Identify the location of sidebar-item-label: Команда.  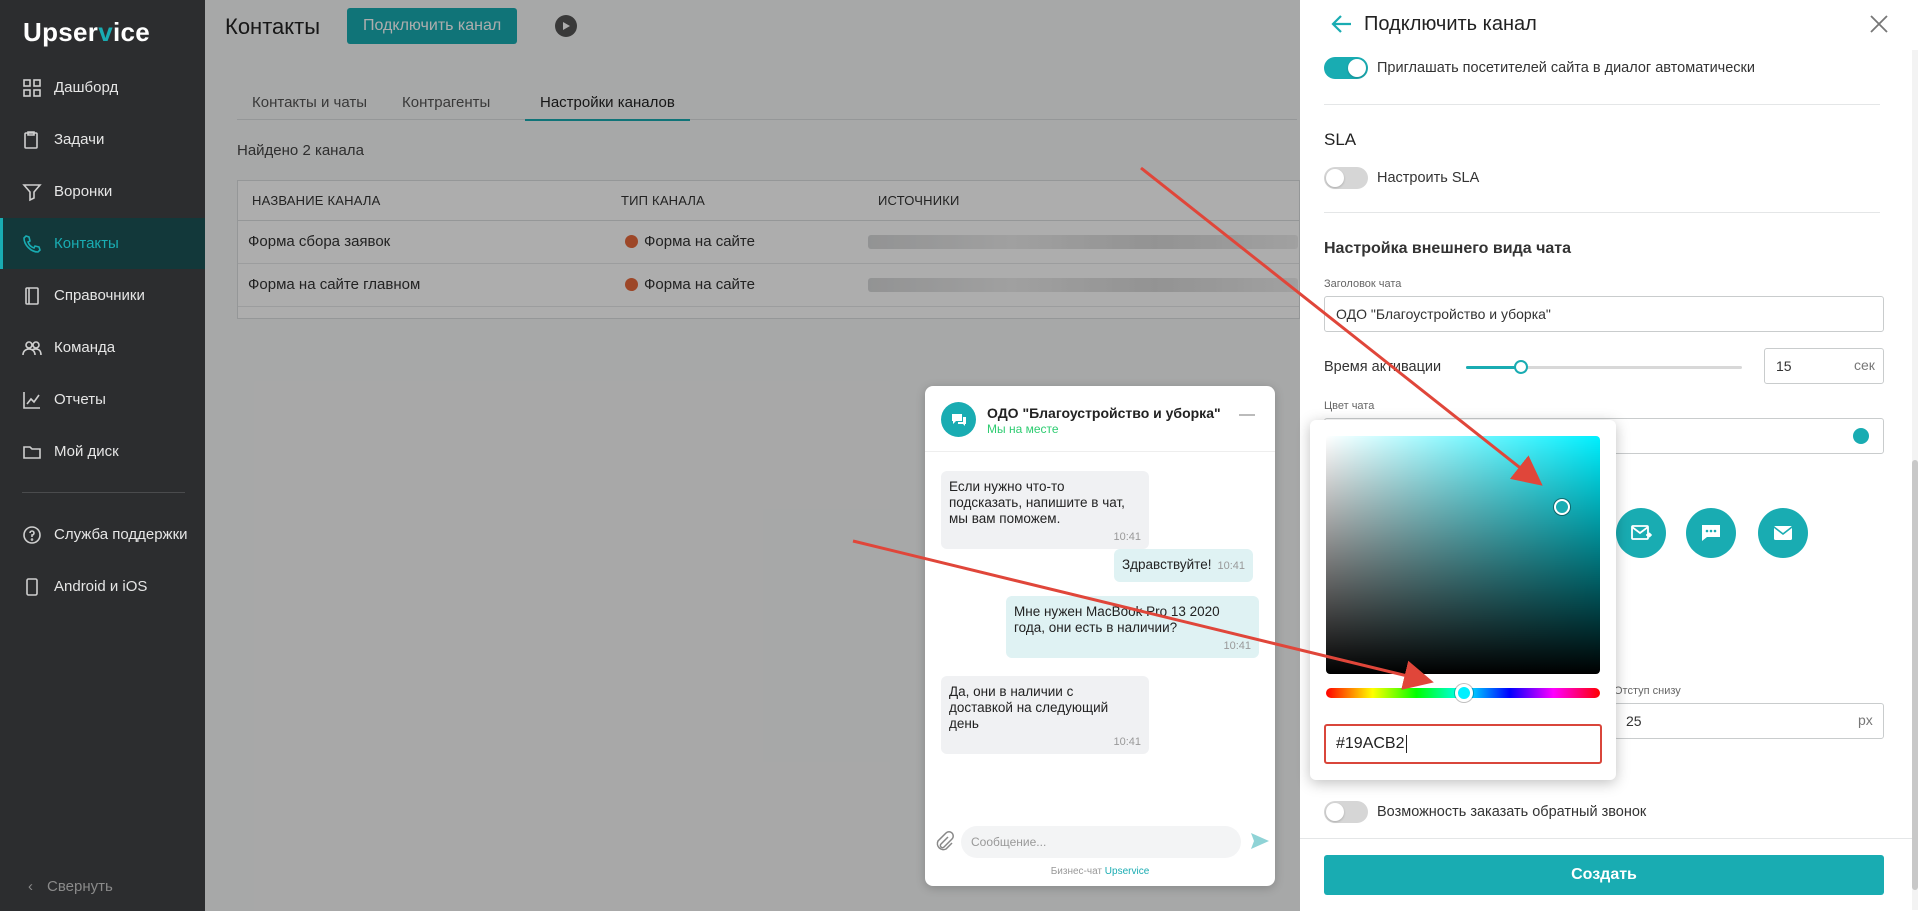
(85, 347).